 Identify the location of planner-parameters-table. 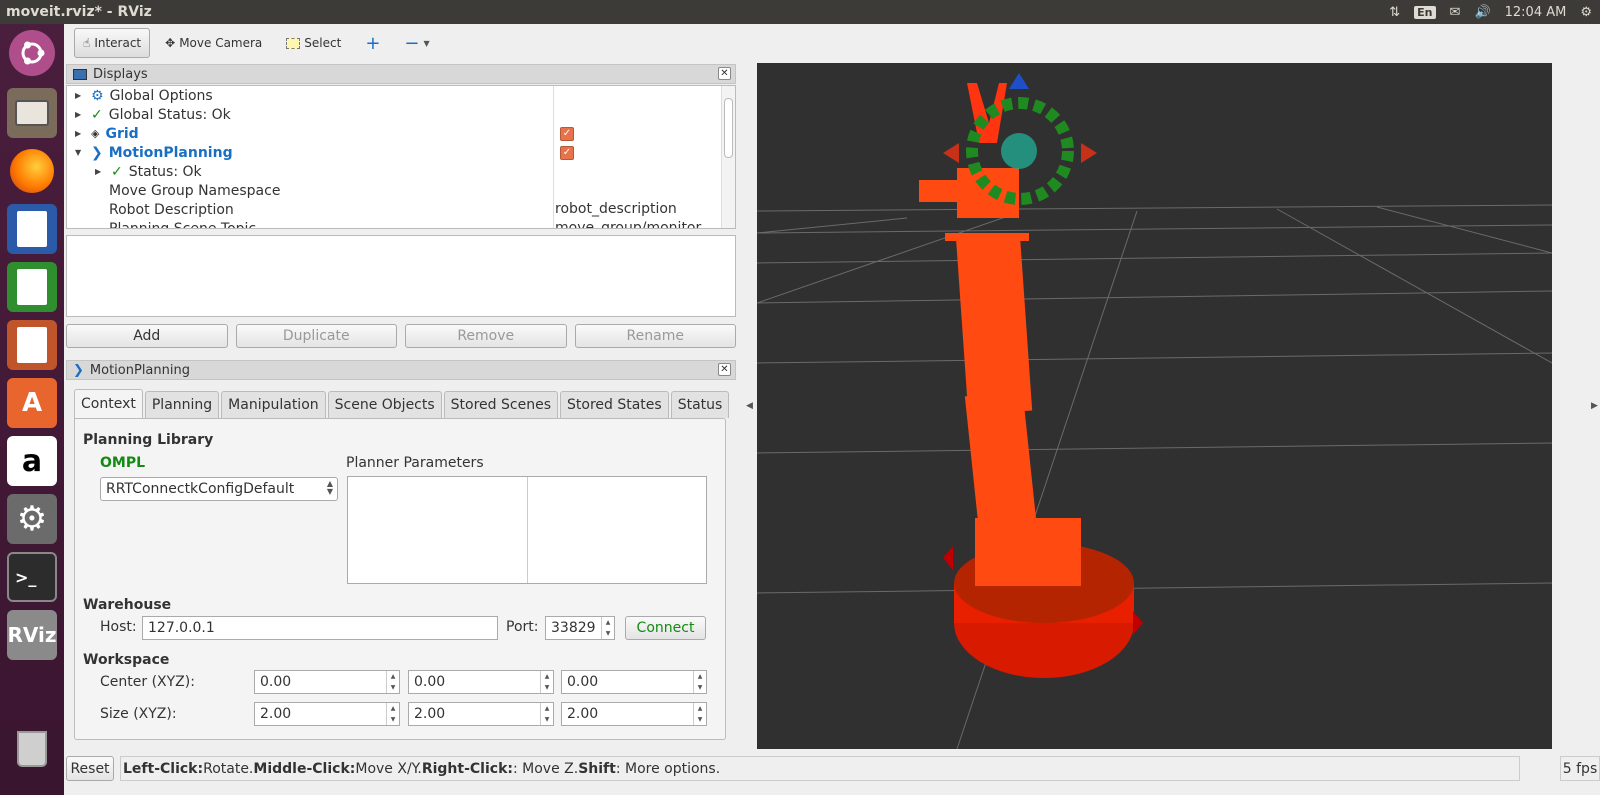
(527, 530).